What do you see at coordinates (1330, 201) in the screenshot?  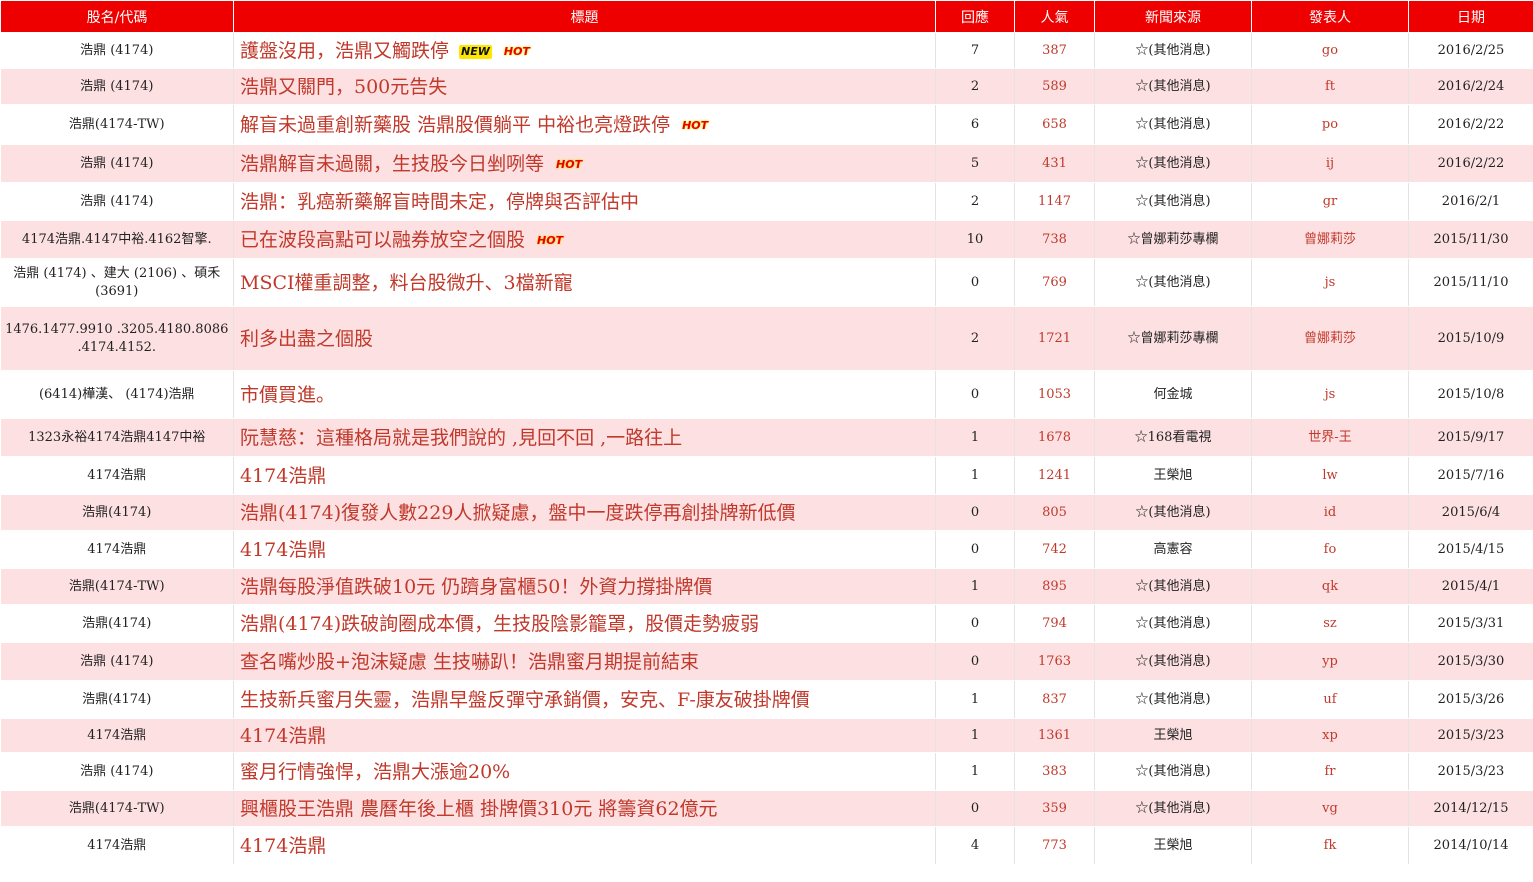 I see `author-cell: gr` at bounding box center [1330, 201].